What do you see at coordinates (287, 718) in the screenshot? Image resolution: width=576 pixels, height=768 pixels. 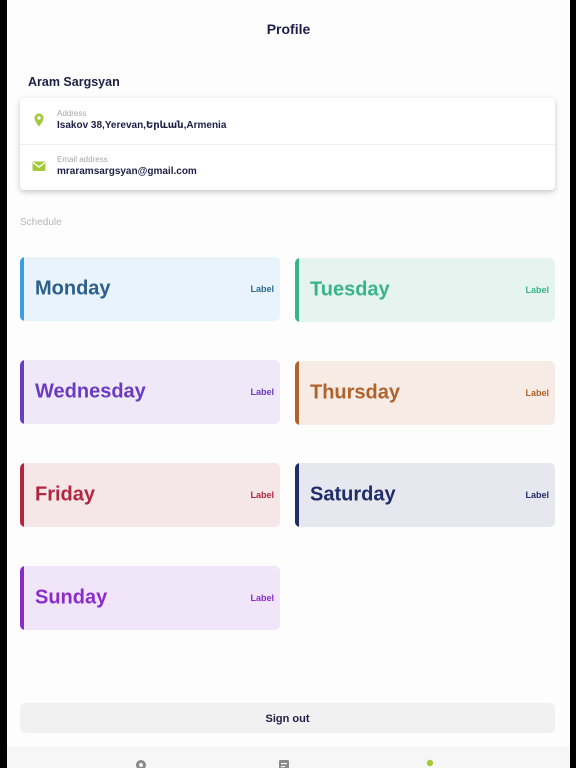 I see `sign-out-button: Sign out` at bounding box center [287, 718].